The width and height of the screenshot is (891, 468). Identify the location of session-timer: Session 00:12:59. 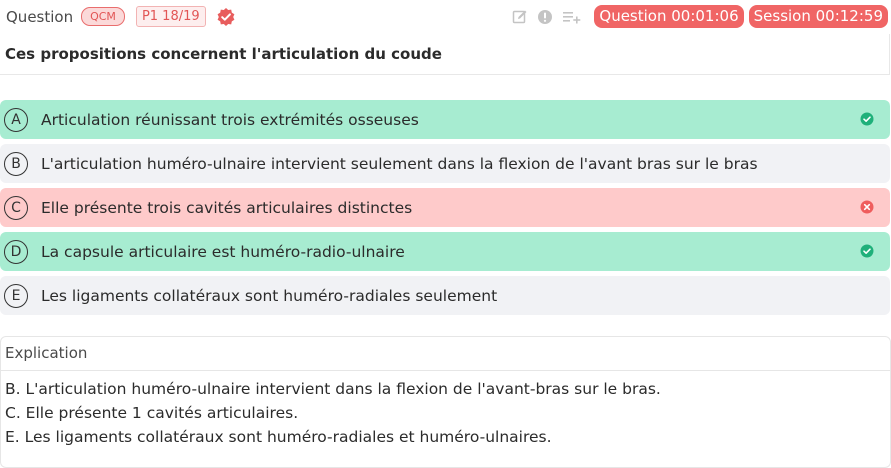
(818, 16).